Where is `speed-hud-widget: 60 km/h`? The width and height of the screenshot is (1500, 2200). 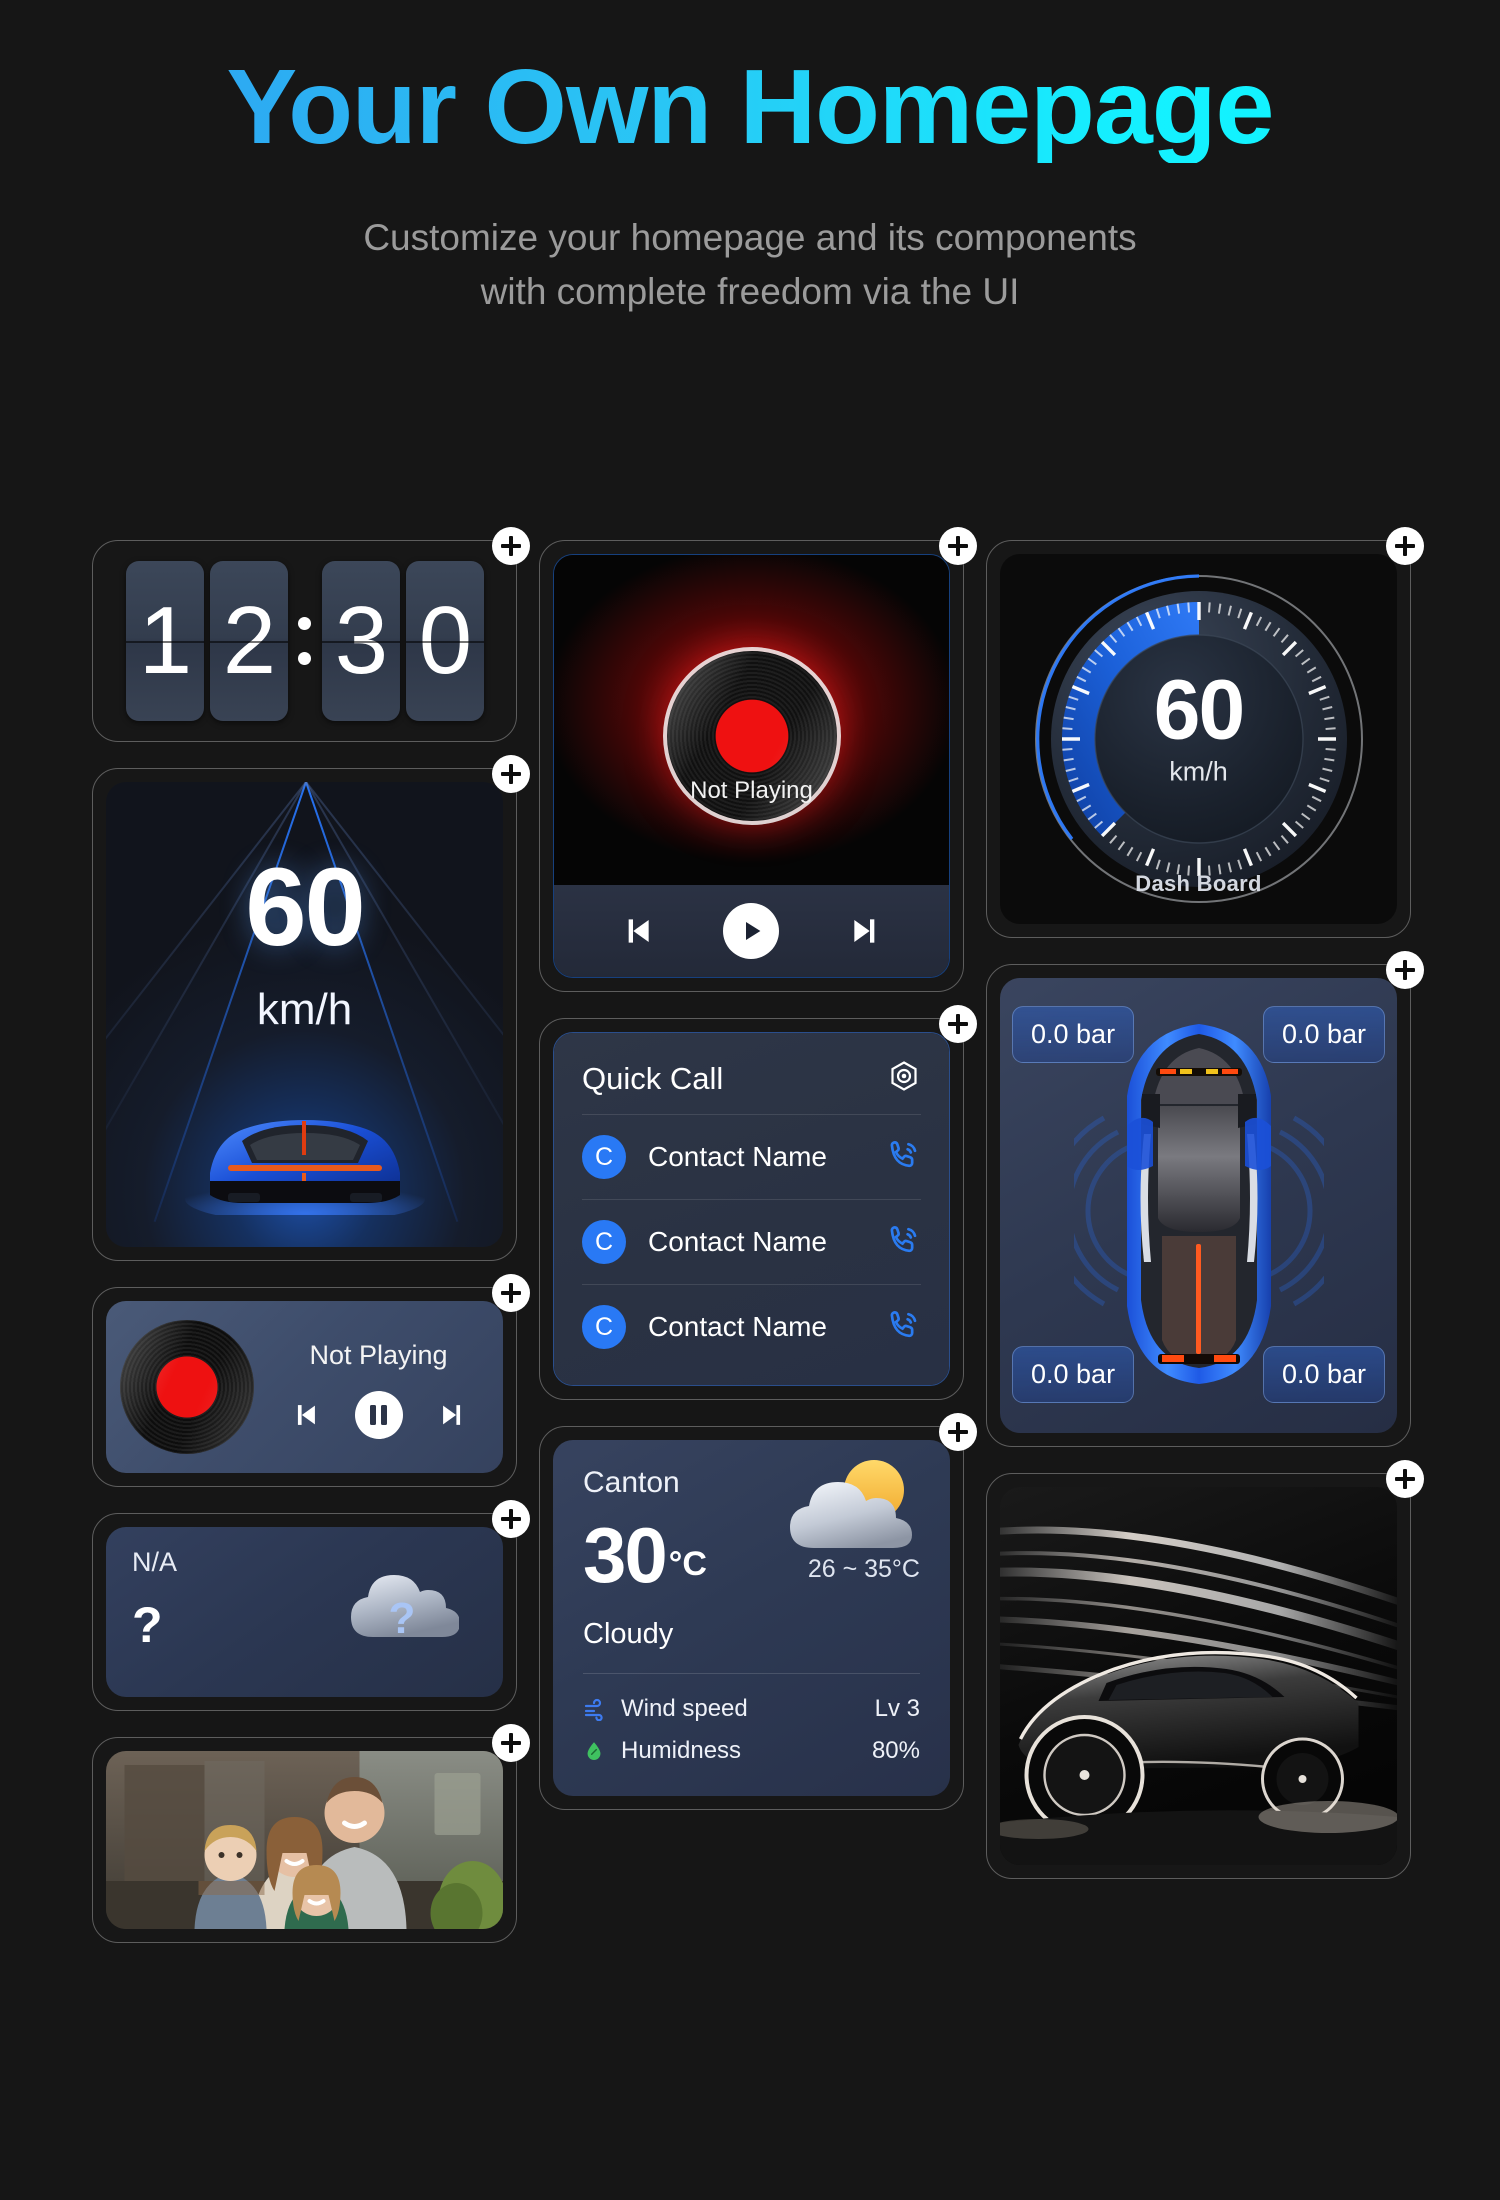 speed-hud-widget: 60 km/h is located at coordinates (311, 1008).